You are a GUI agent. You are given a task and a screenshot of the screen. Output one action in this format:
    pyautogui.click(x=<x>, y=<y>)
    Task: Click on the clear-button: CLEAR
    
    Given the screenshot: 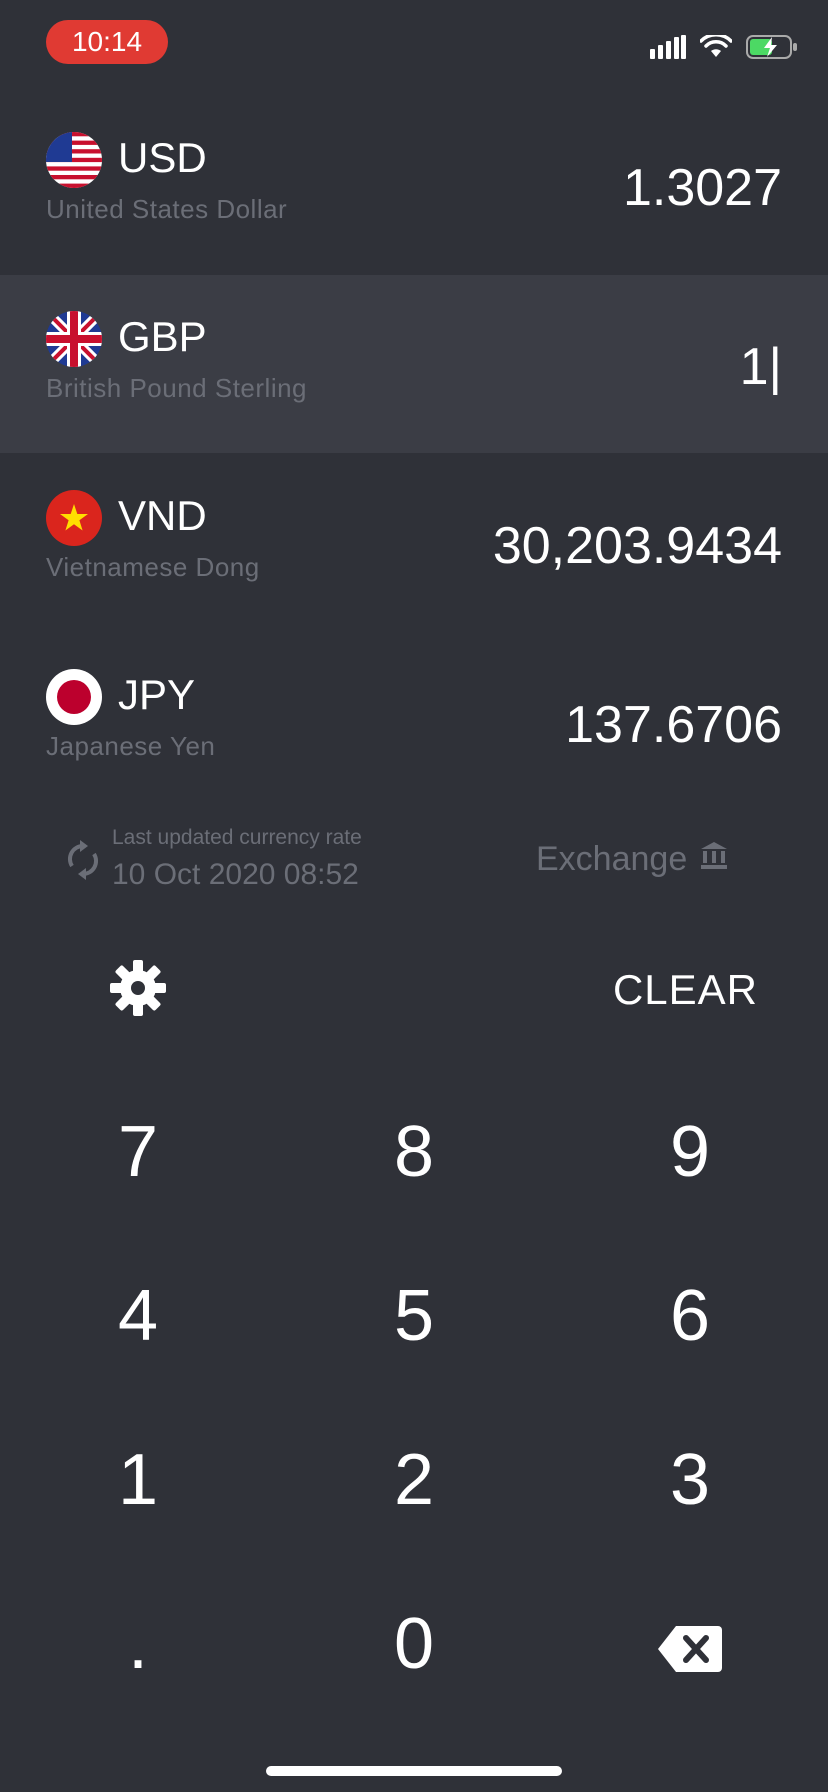 What is the action you would take?
    pyautogui.click(x=685, y=990)
    